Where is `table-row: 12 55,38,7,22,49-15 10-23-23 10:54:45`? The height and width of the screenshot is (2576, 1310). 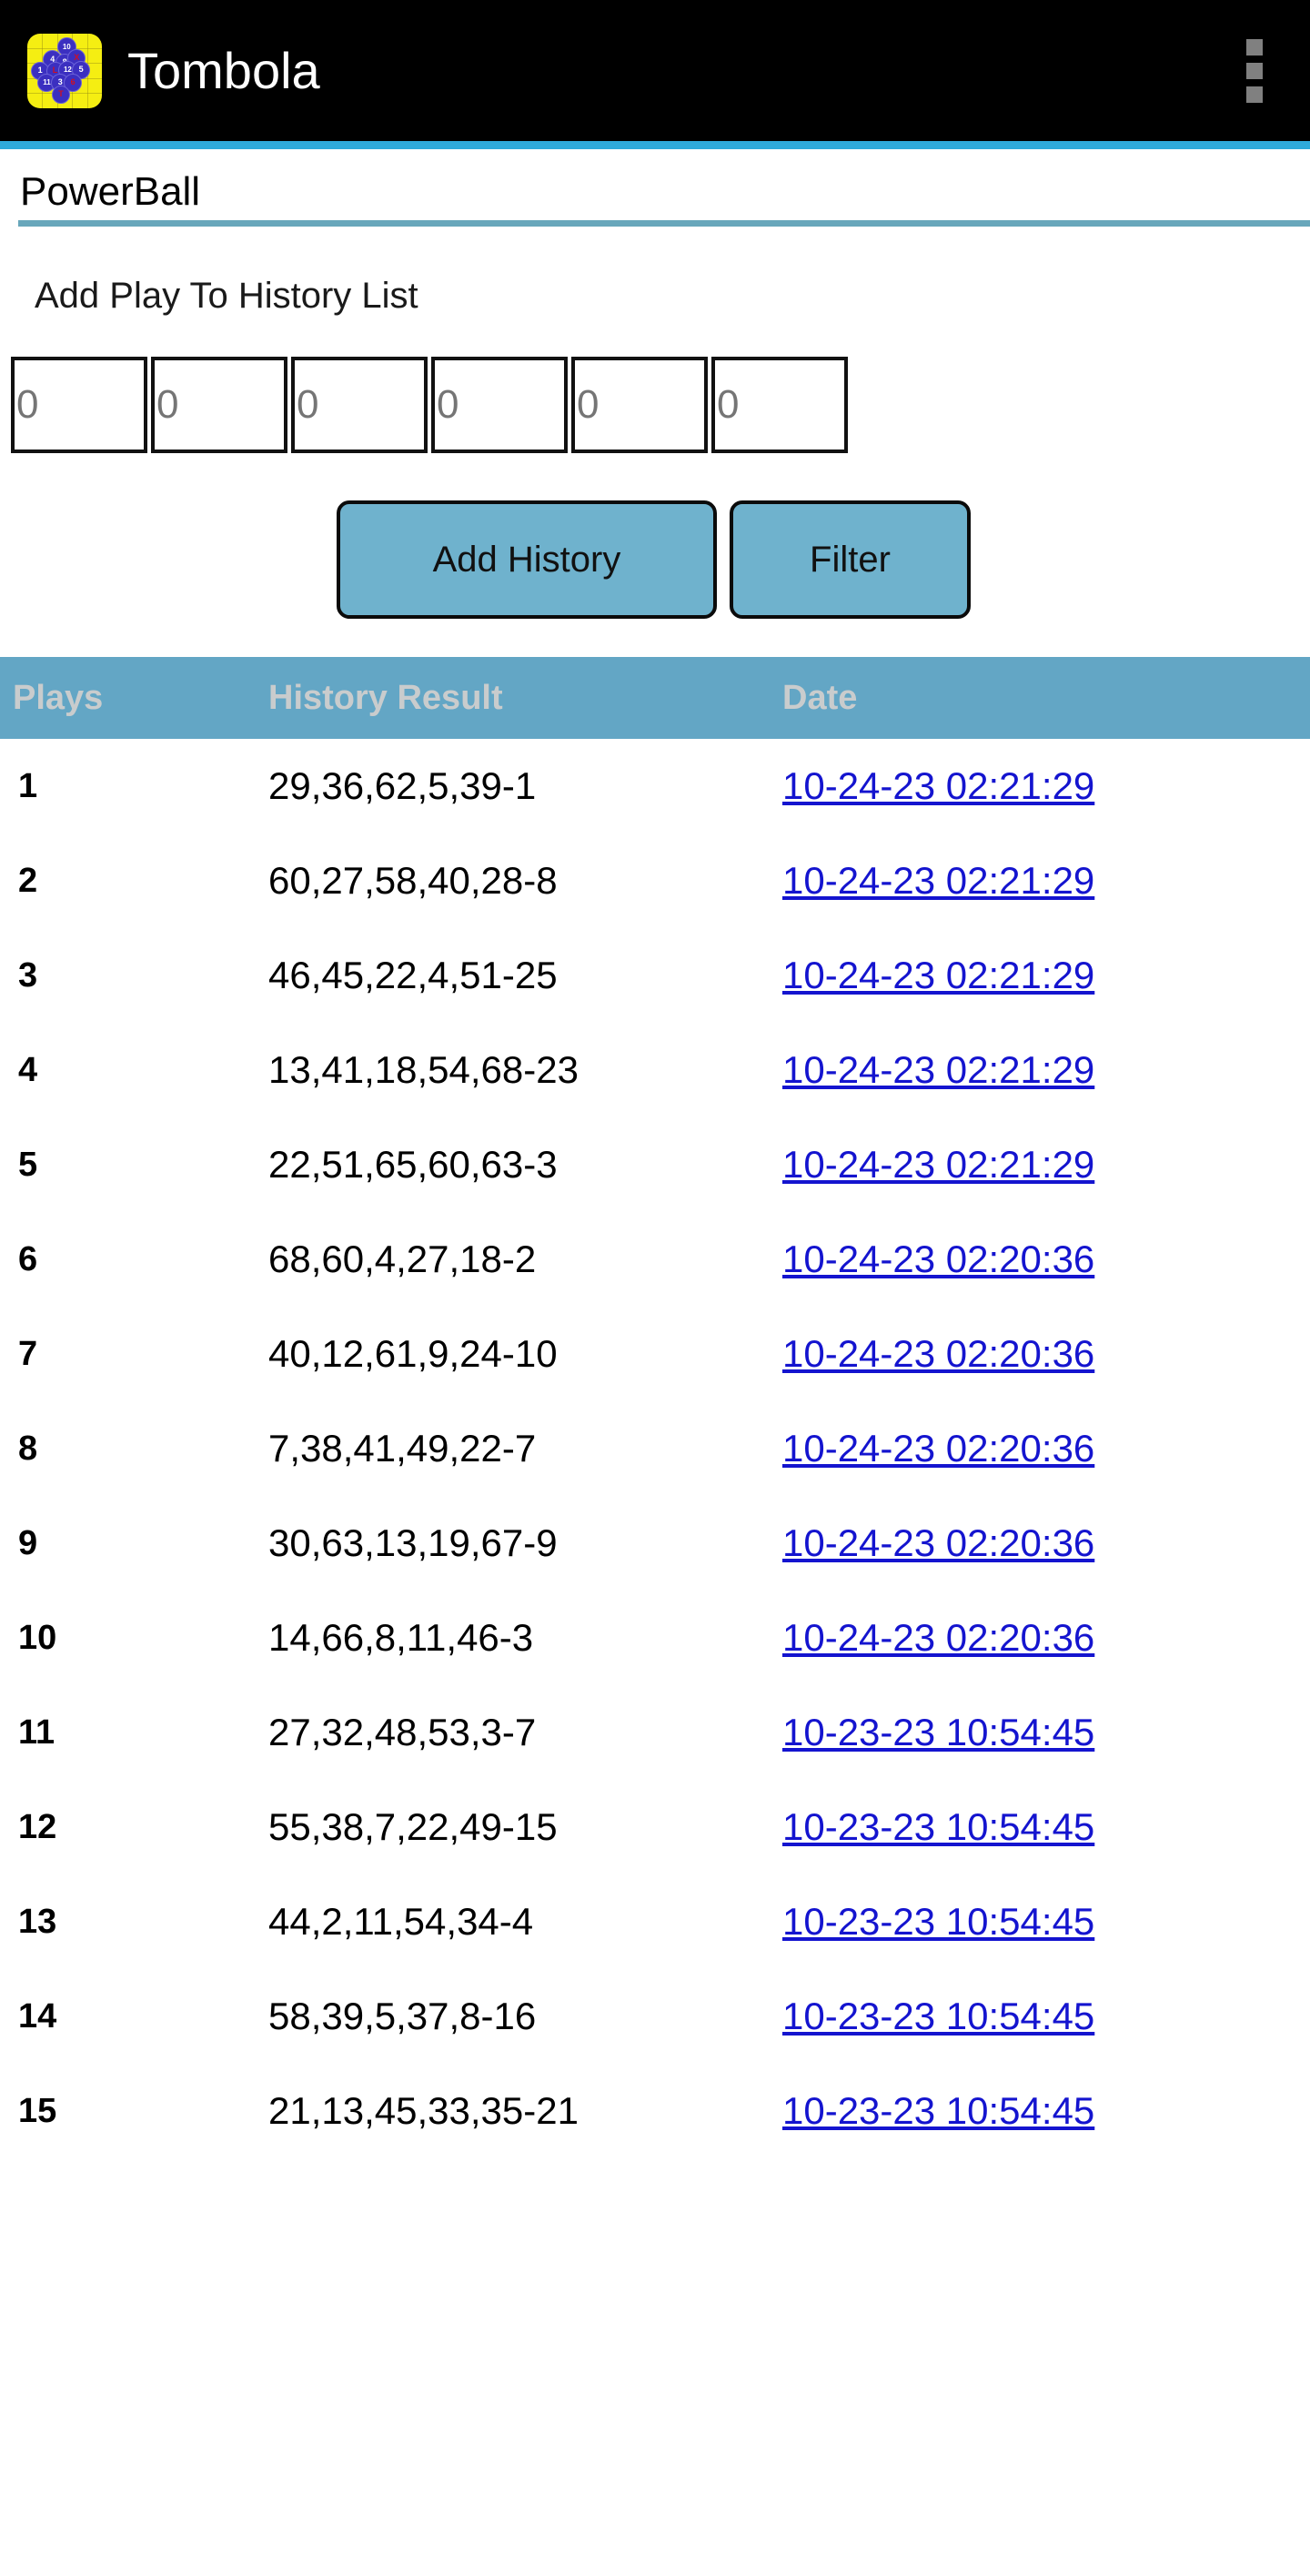
table-row: 12 55,38,7,22,49-15 10-23-23 10:54:45 is located at coordinates (655, 1827).